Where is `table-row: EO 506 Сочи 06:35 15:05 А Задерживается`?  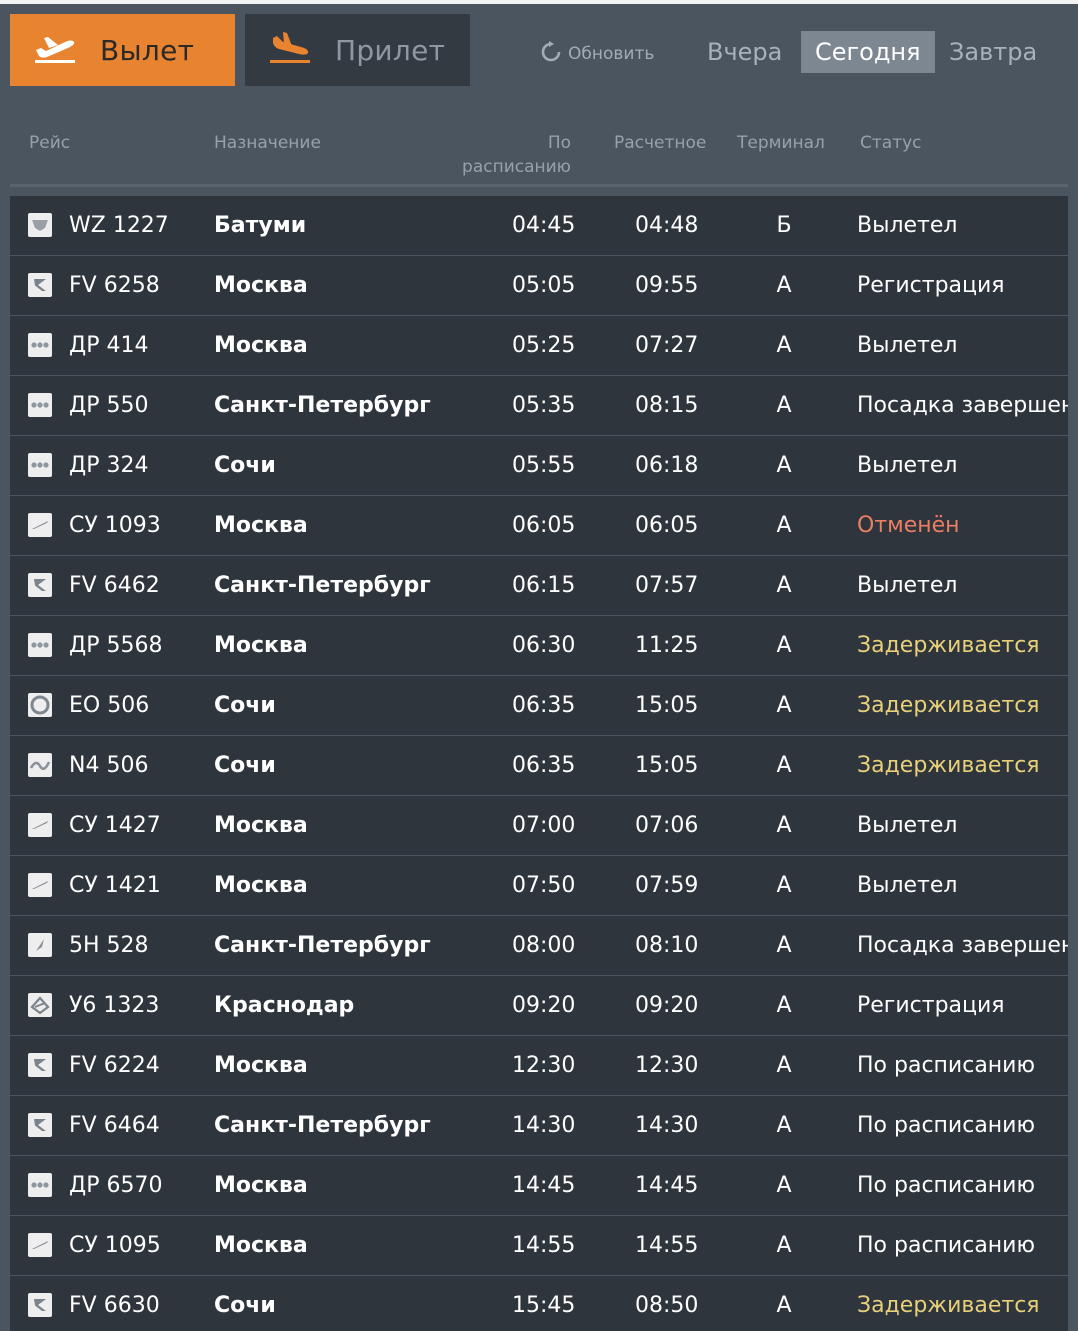
table-row: EO 506 Сочи 06:35 15:05 А Задерживается is located at coordinates (539, 706).